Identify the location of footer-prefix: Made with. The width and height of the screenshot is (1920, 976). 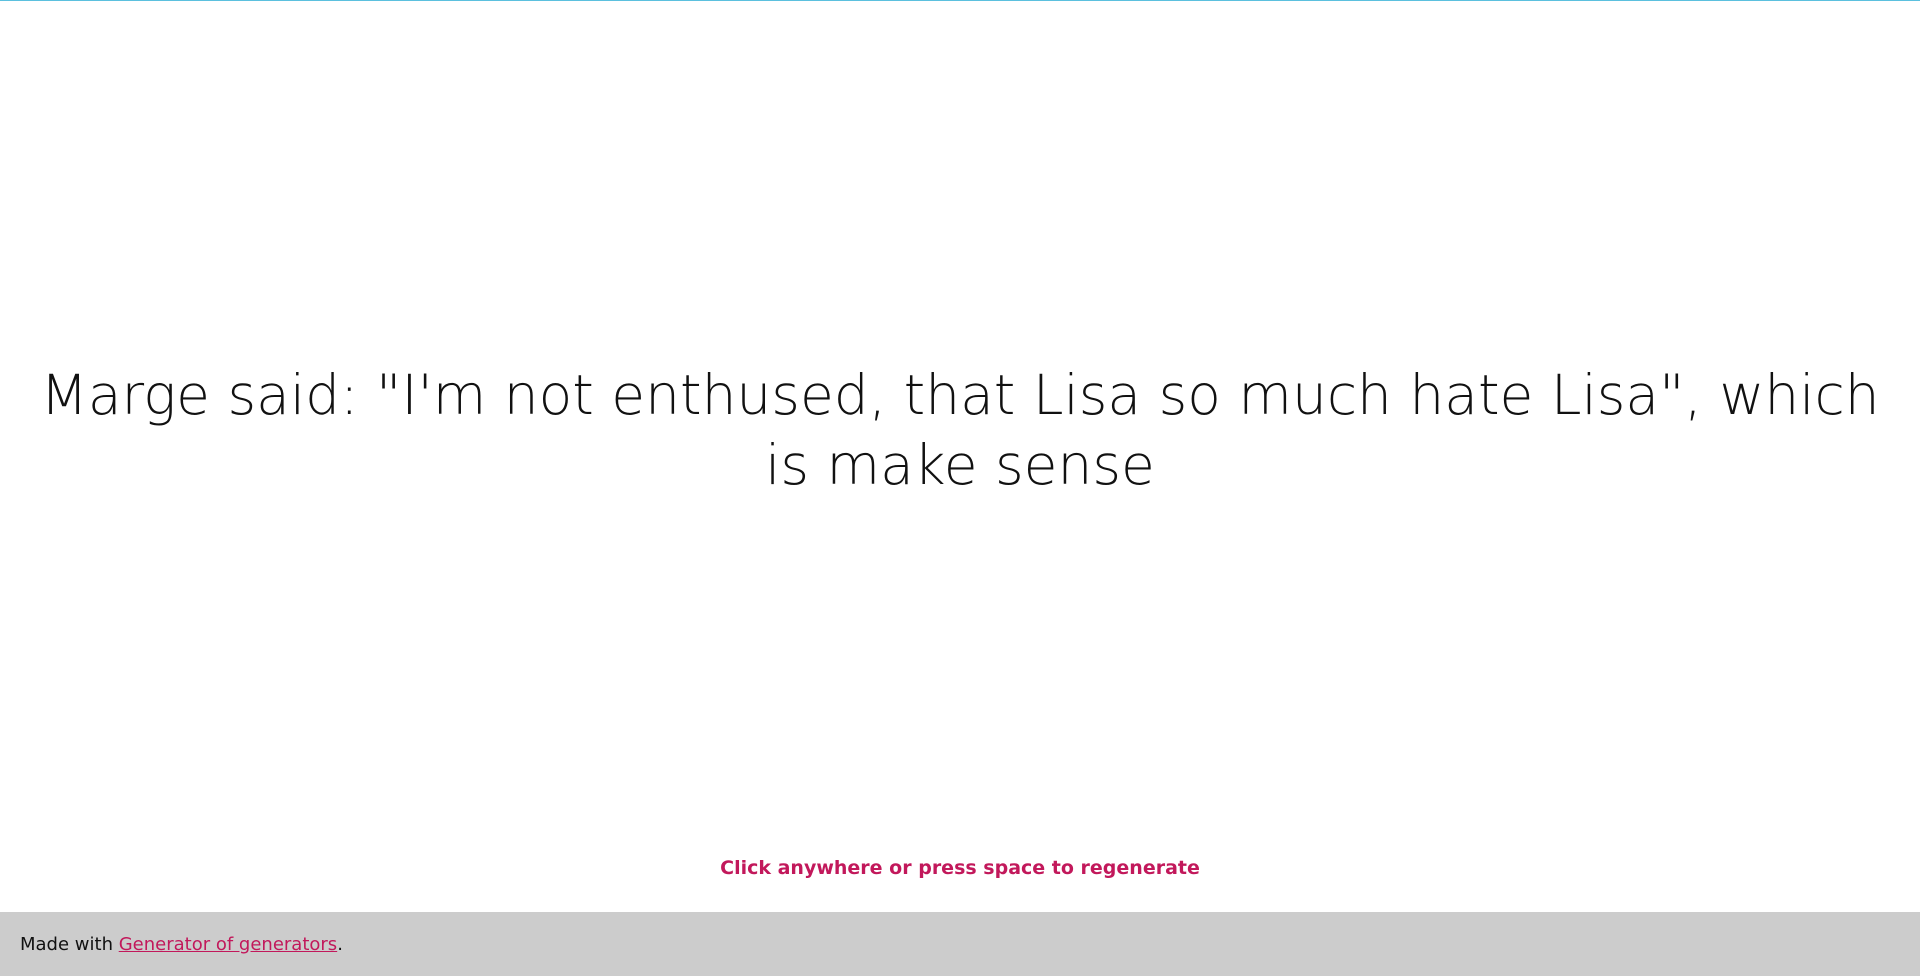
(66, 944).